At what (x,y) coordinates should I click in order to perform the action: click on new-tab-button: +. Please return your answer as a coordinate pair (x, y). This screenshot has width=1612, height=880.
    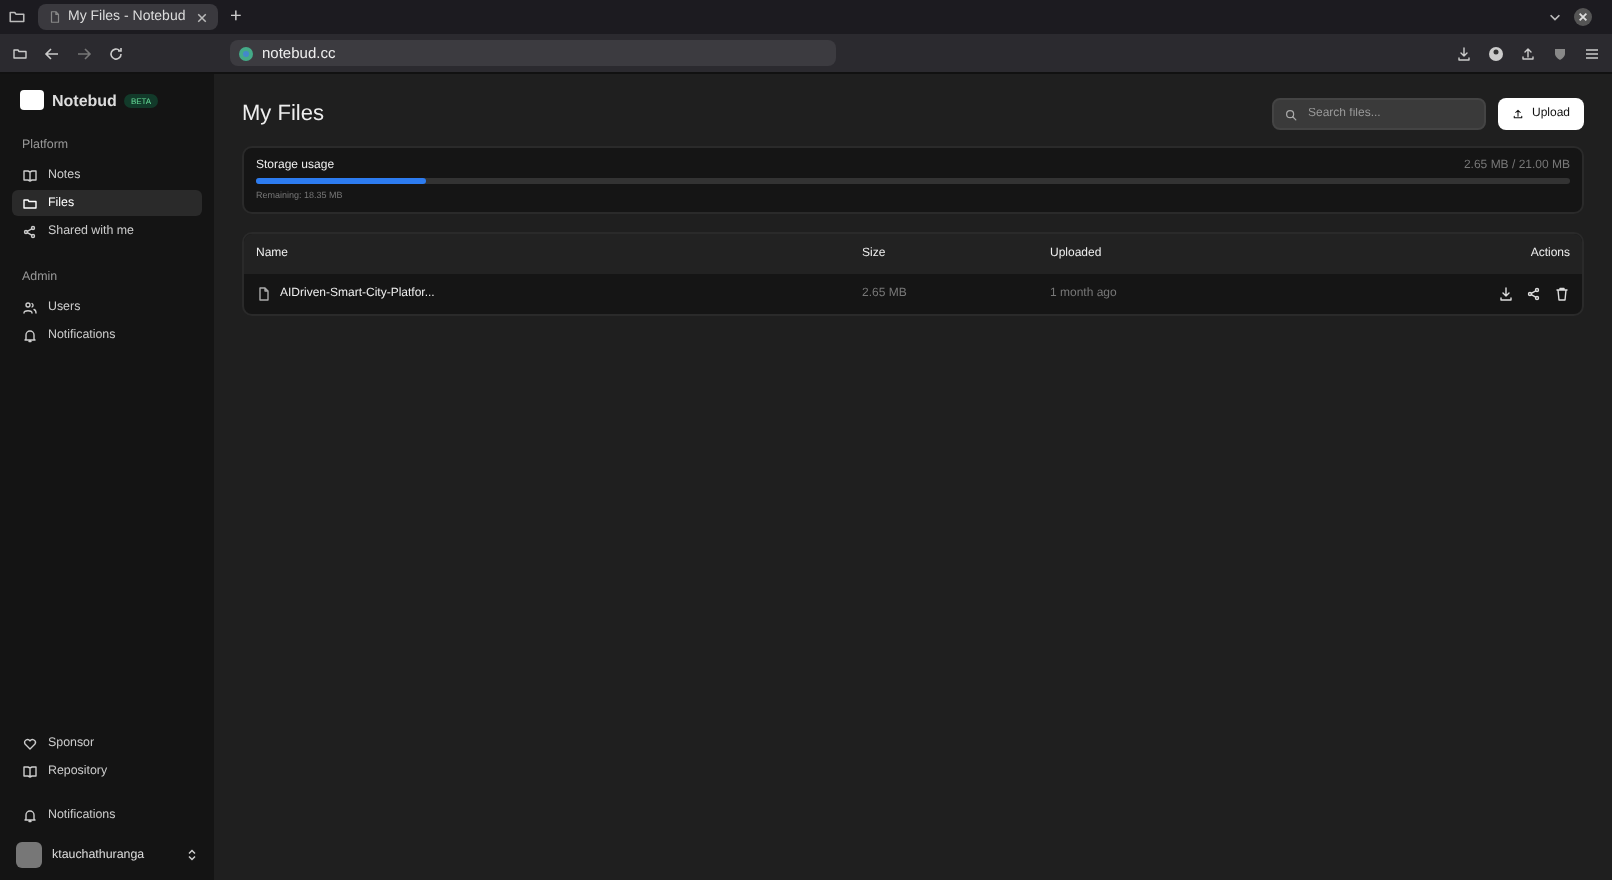
    Looking at the image, I should click on (236, 17).